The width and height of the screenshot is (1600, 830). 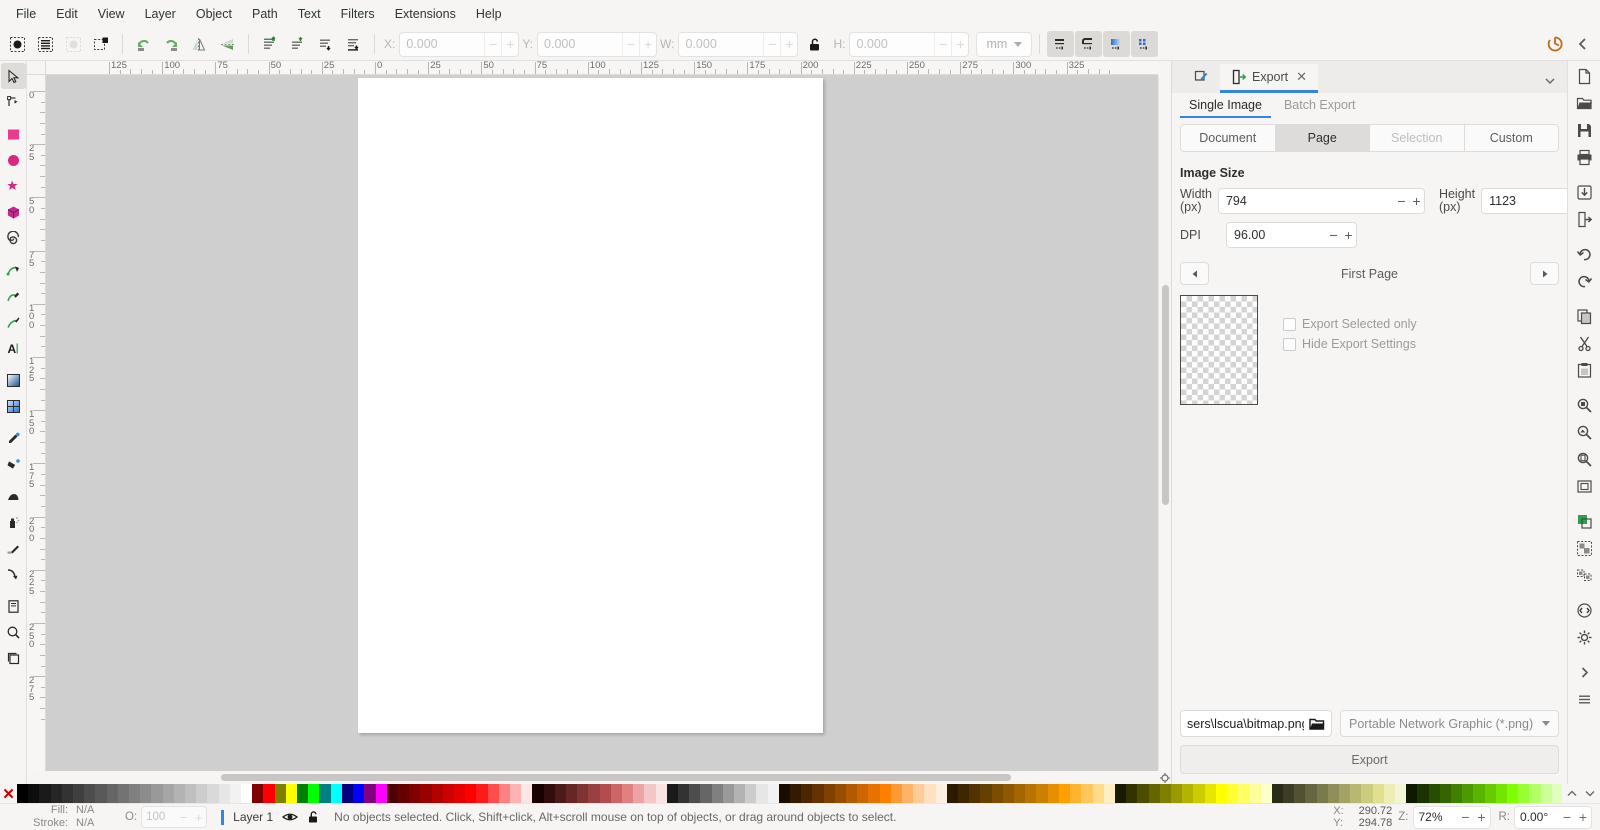 I want to click on opacity-input, so click(x=159, y=817).